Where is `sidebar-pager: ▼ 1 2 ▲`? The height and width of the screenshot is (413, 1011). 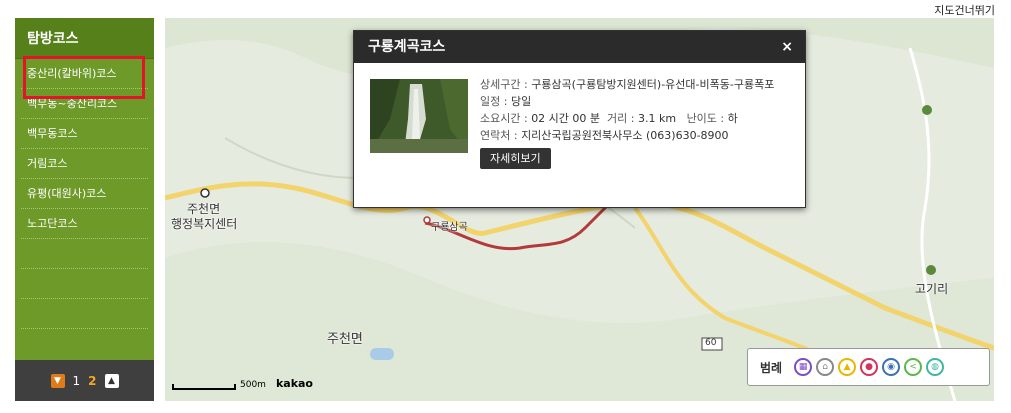
sidebar-pager: ▼ 1 2 ▲ is located at coordinates (84, 380).